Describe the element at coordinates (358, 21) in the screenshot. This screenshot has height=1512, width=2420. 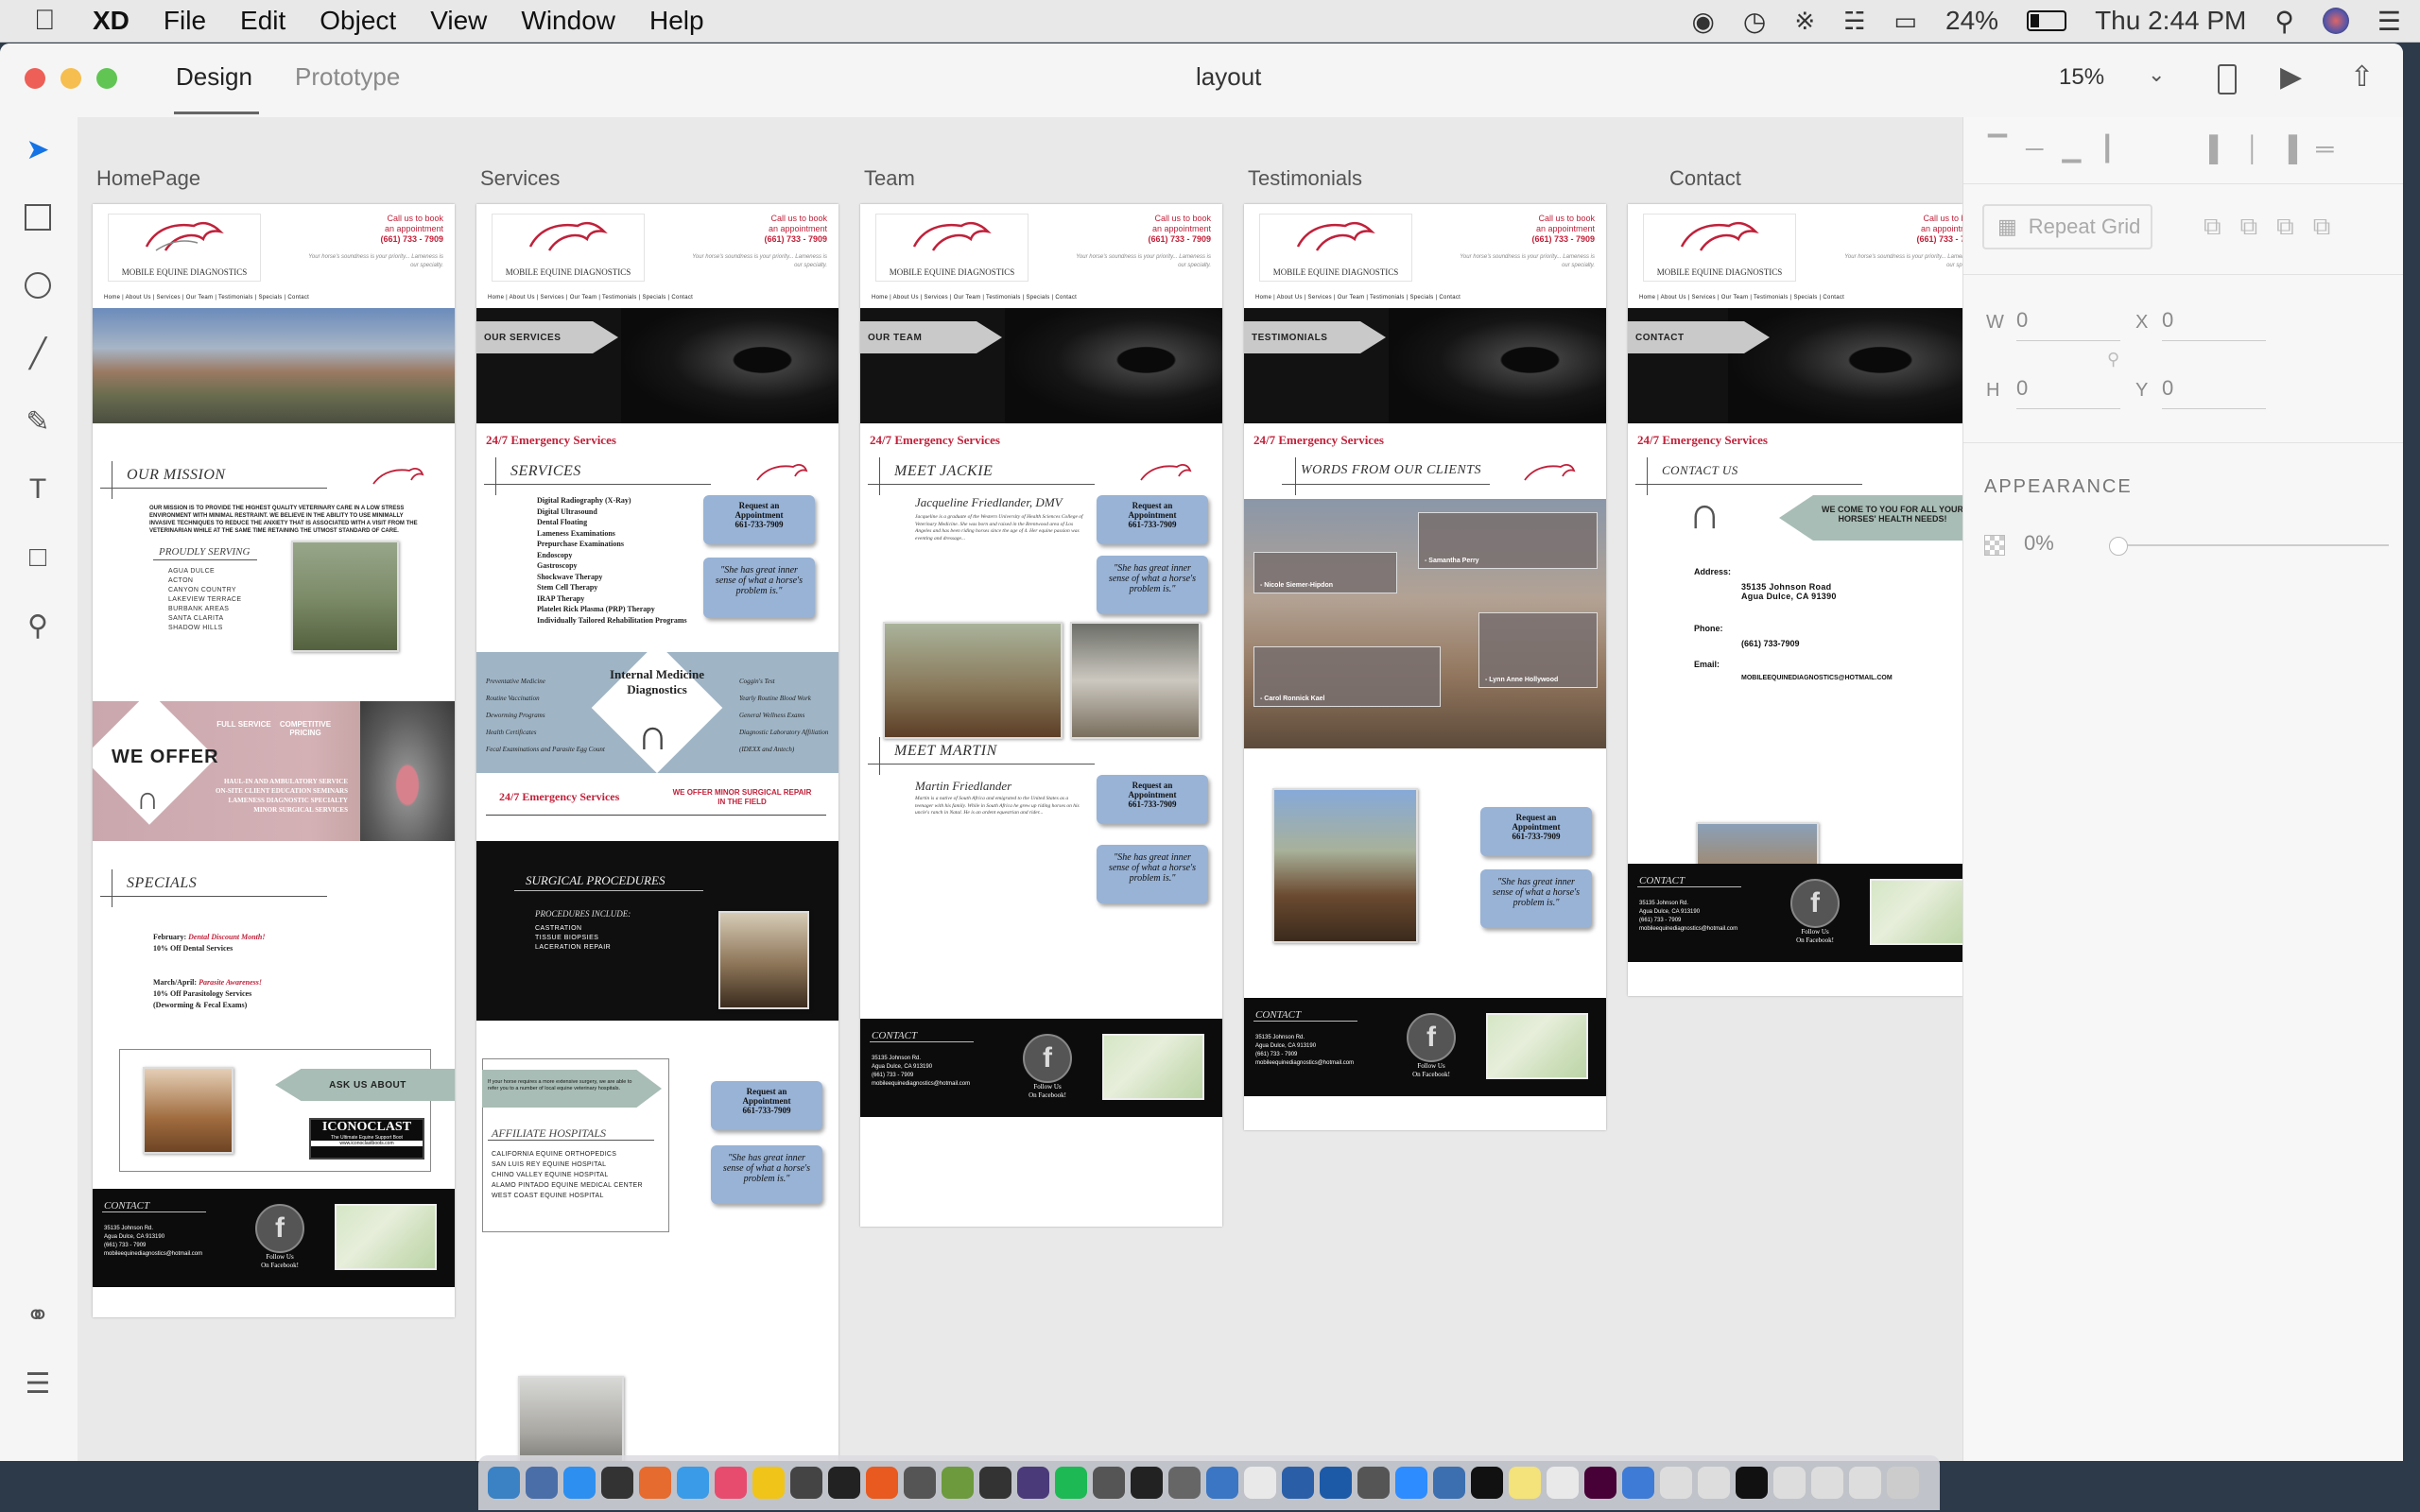
I see `menu-object: Object` at that location.